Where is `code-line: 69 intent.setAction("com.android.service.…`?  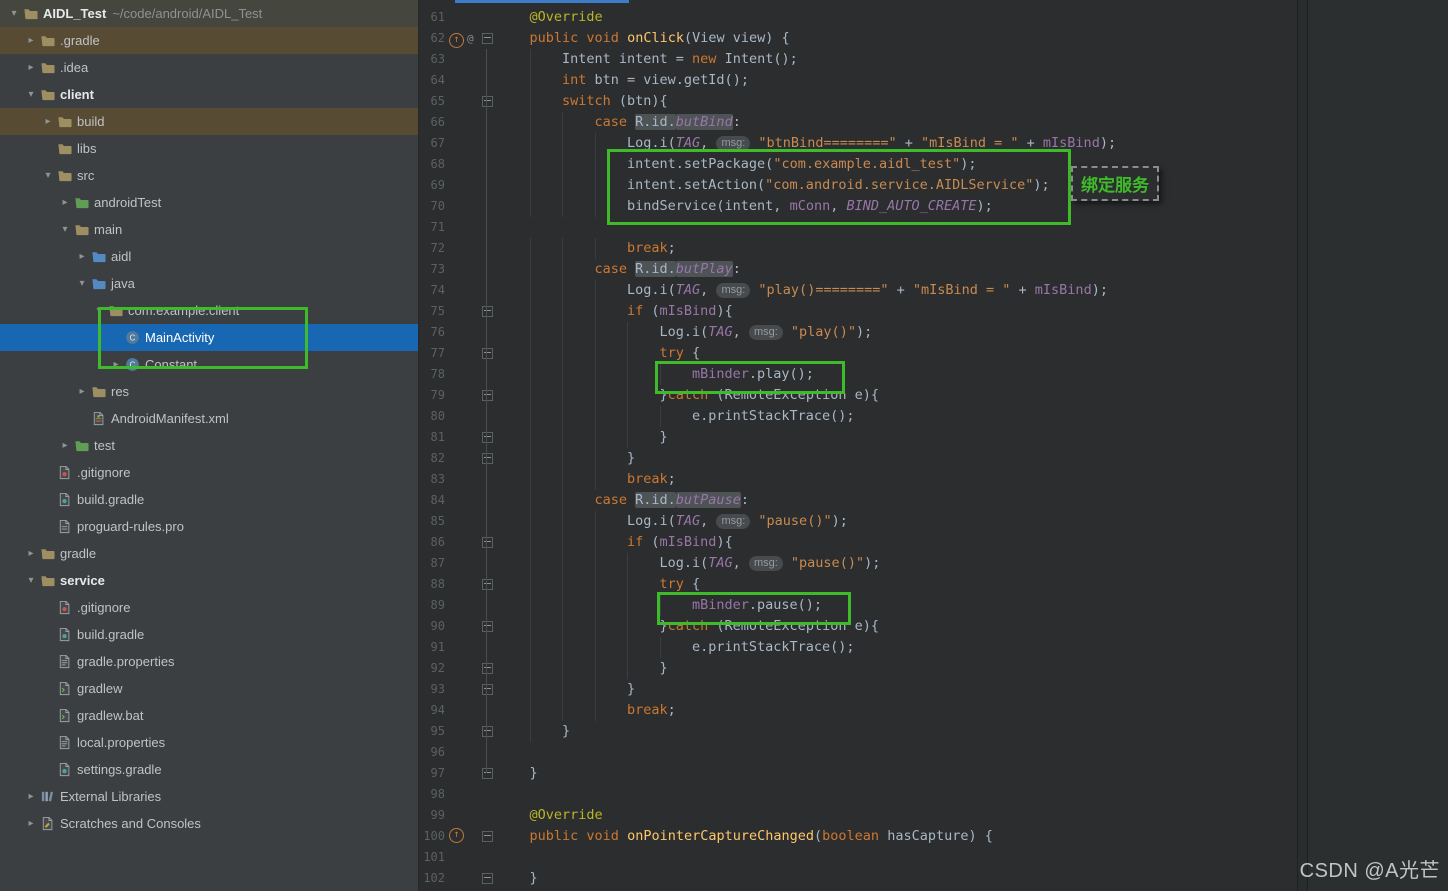
code-line: 69 intent.setAction("com.android.service.… is located at coordinates (858, 185).